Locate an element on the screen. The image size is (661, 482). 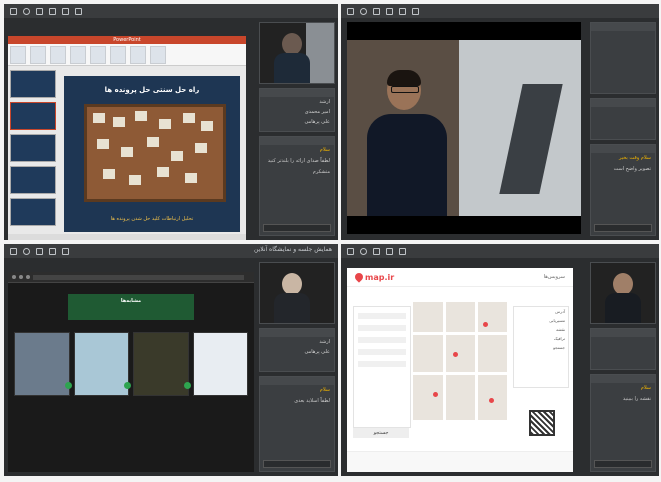
chat-panel: سلام لطفاً اسلاید بعدی is located at coordinates (297, 424).